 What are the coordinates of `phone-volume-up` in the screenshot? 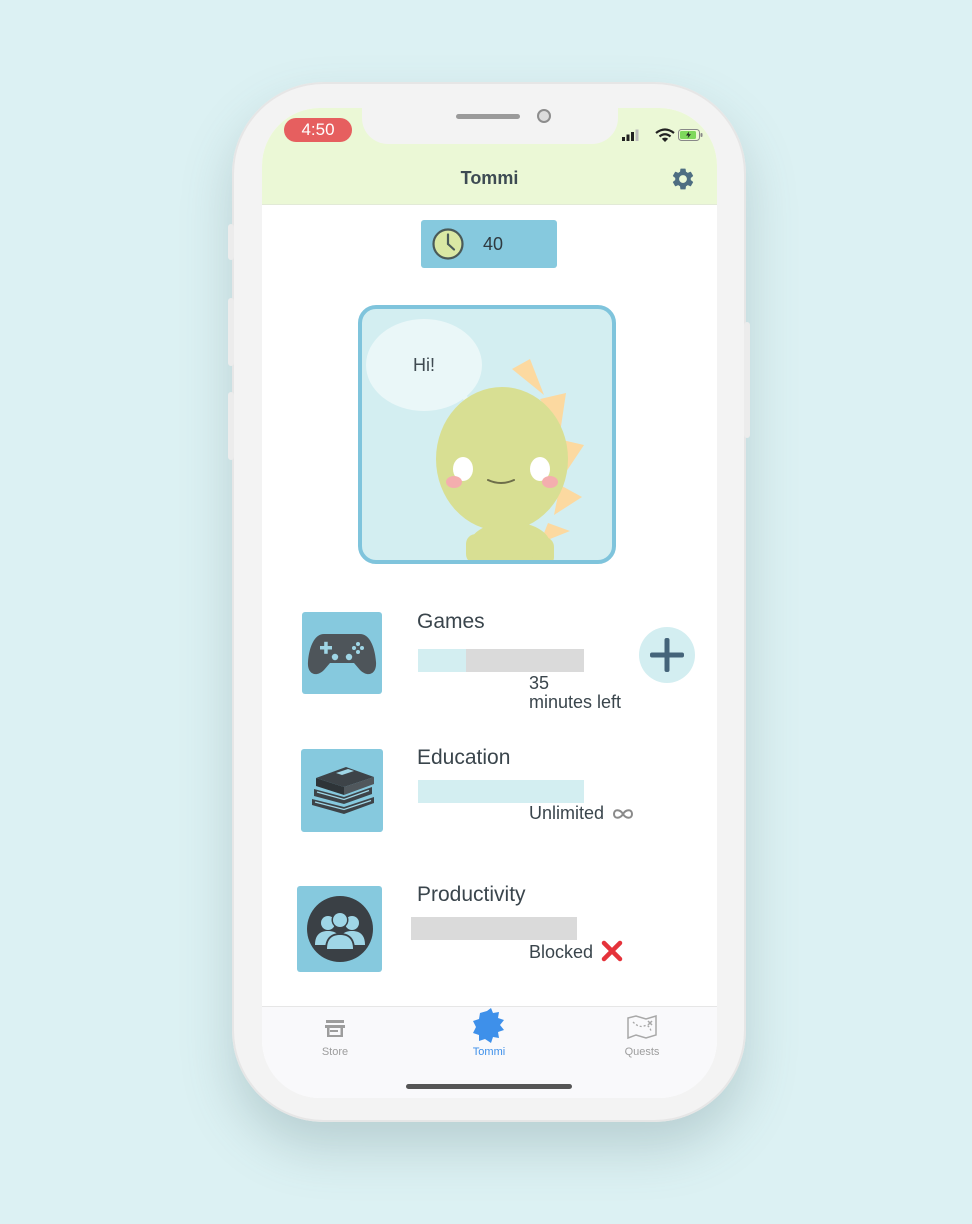 It's located at (231, 332).